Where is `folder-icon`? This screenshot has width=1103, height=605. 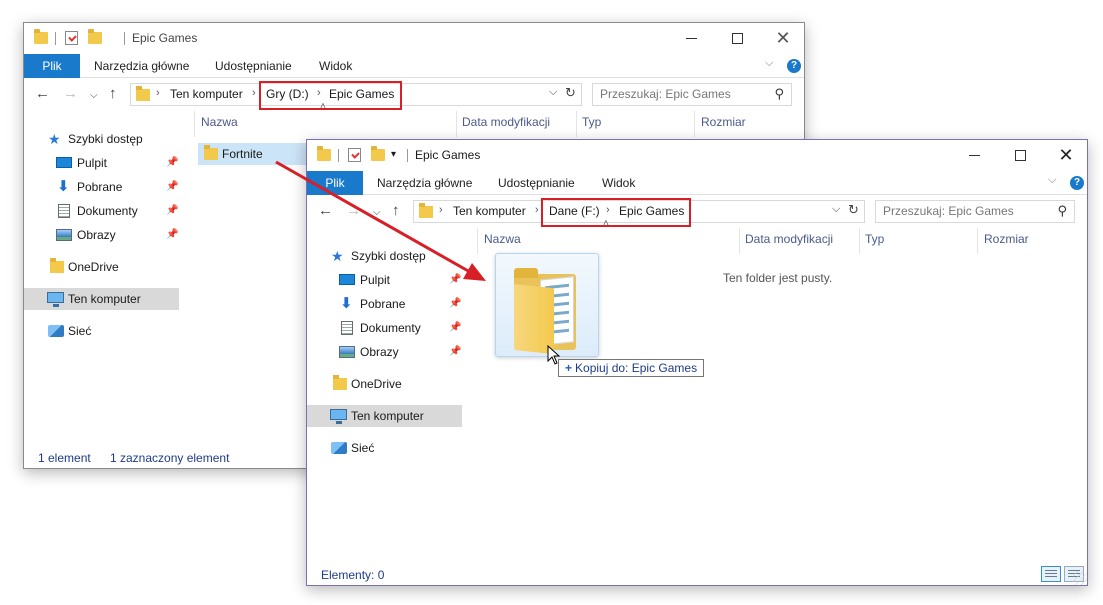
folder-icon is located at coordinates (41, 36).